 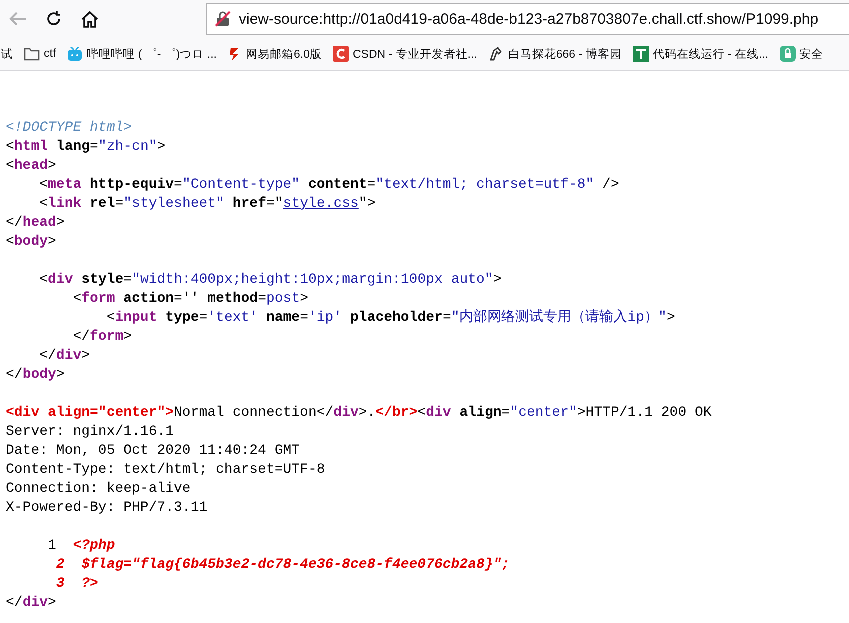 What do you see at coordinates (341, 54) in the screenshot?
I see `c-logo-icon` at bounding box center [341, 54].